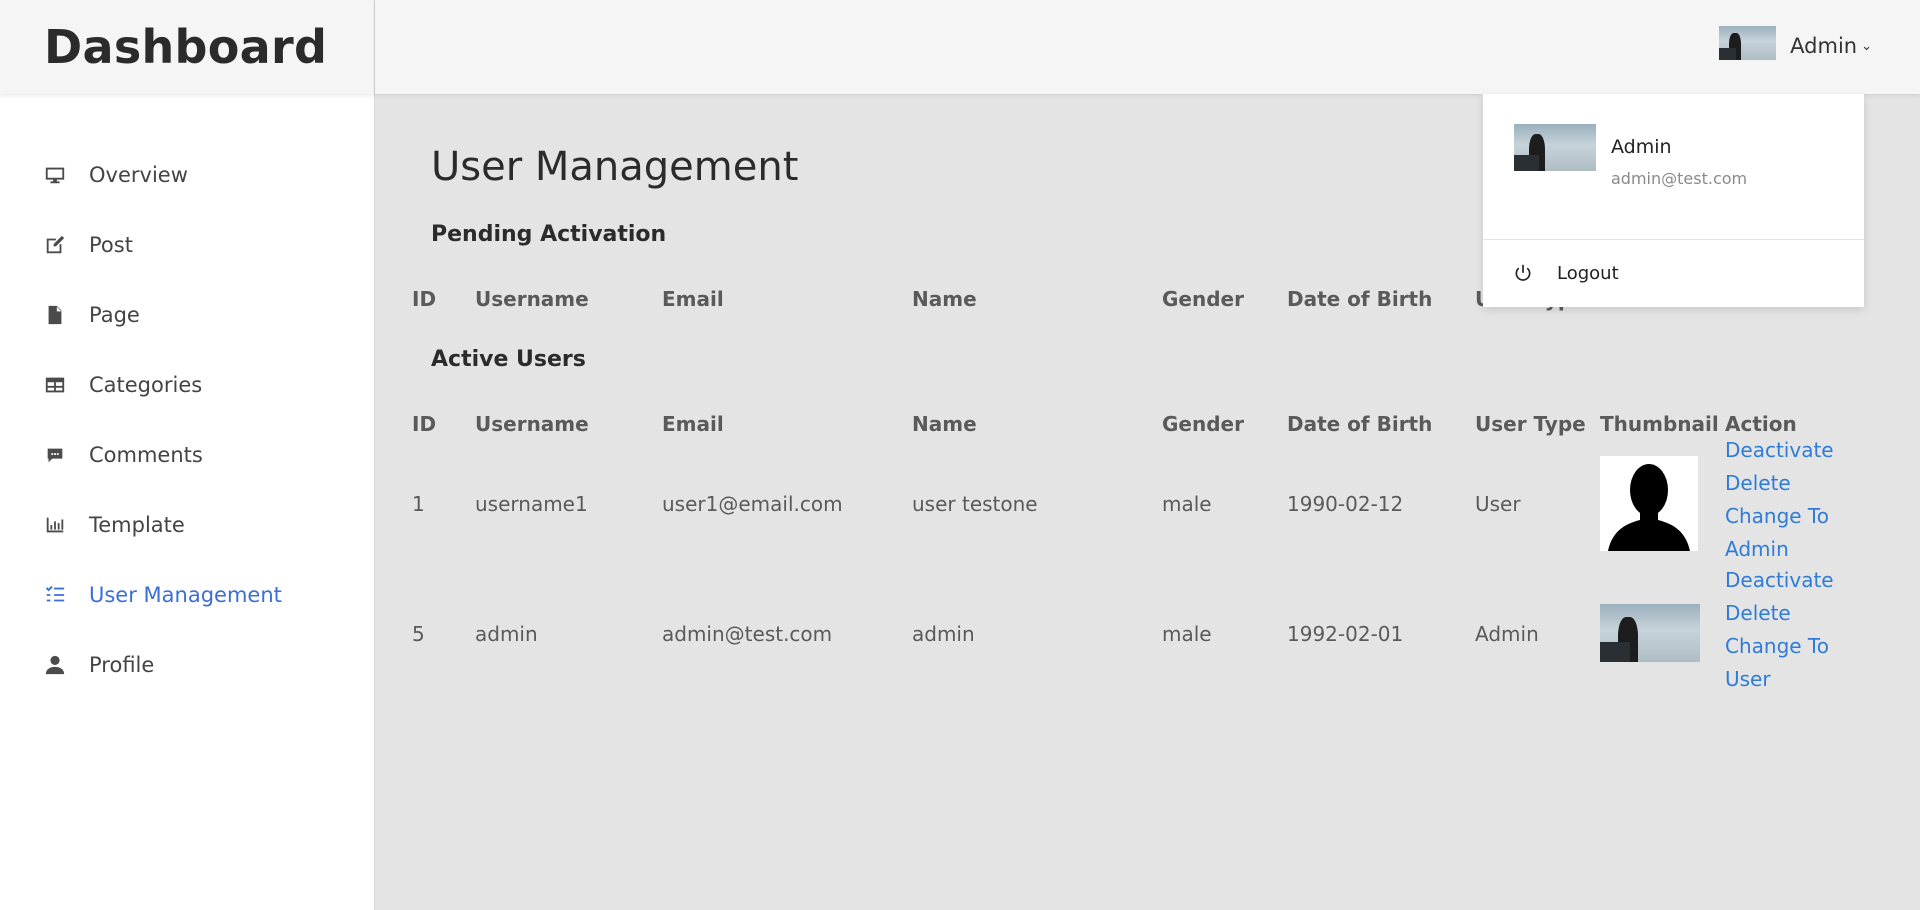 This screenshot has height=910, width=1920. What do you see at coordinates (55, 455) in the screenshot?
I see `comment-icon` at bounding box center [55, 455].